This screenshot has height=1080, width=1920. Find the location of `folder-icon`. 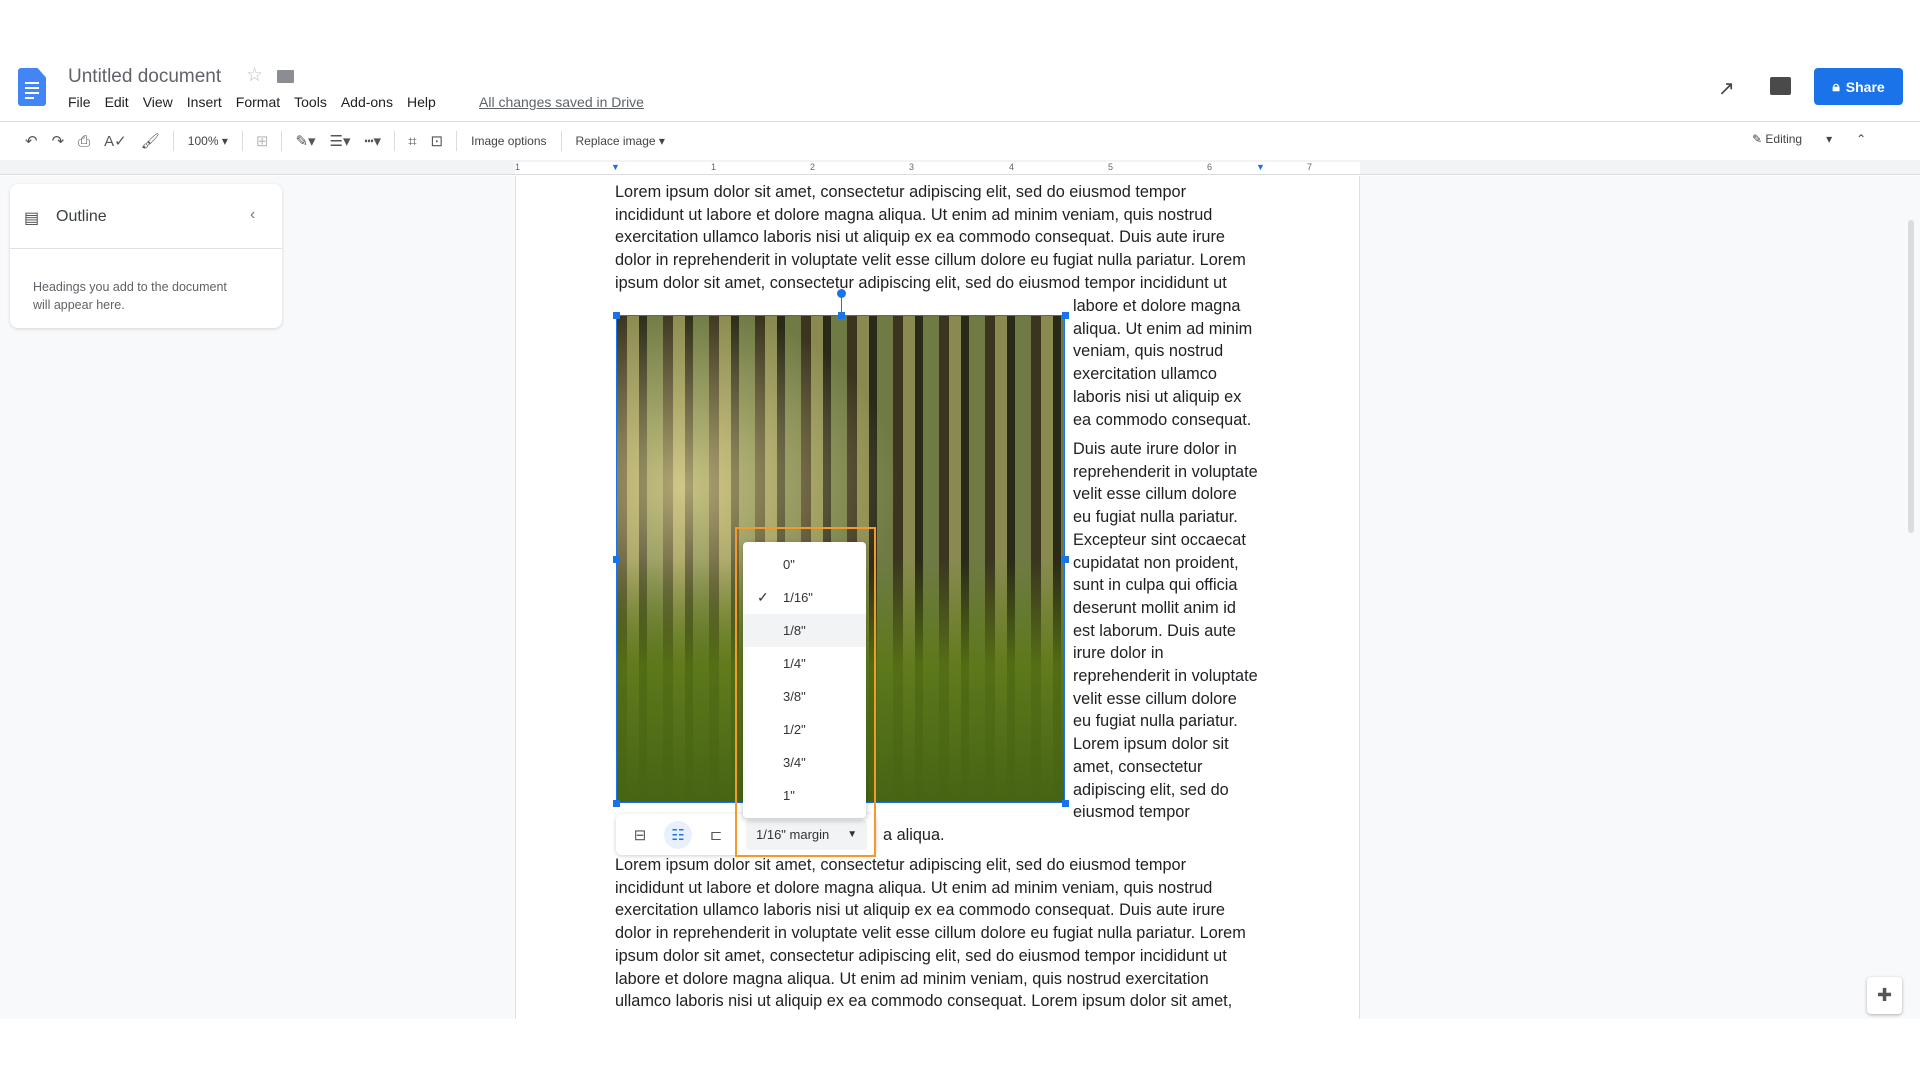

folder-icon is located at coordinates (285, 76).